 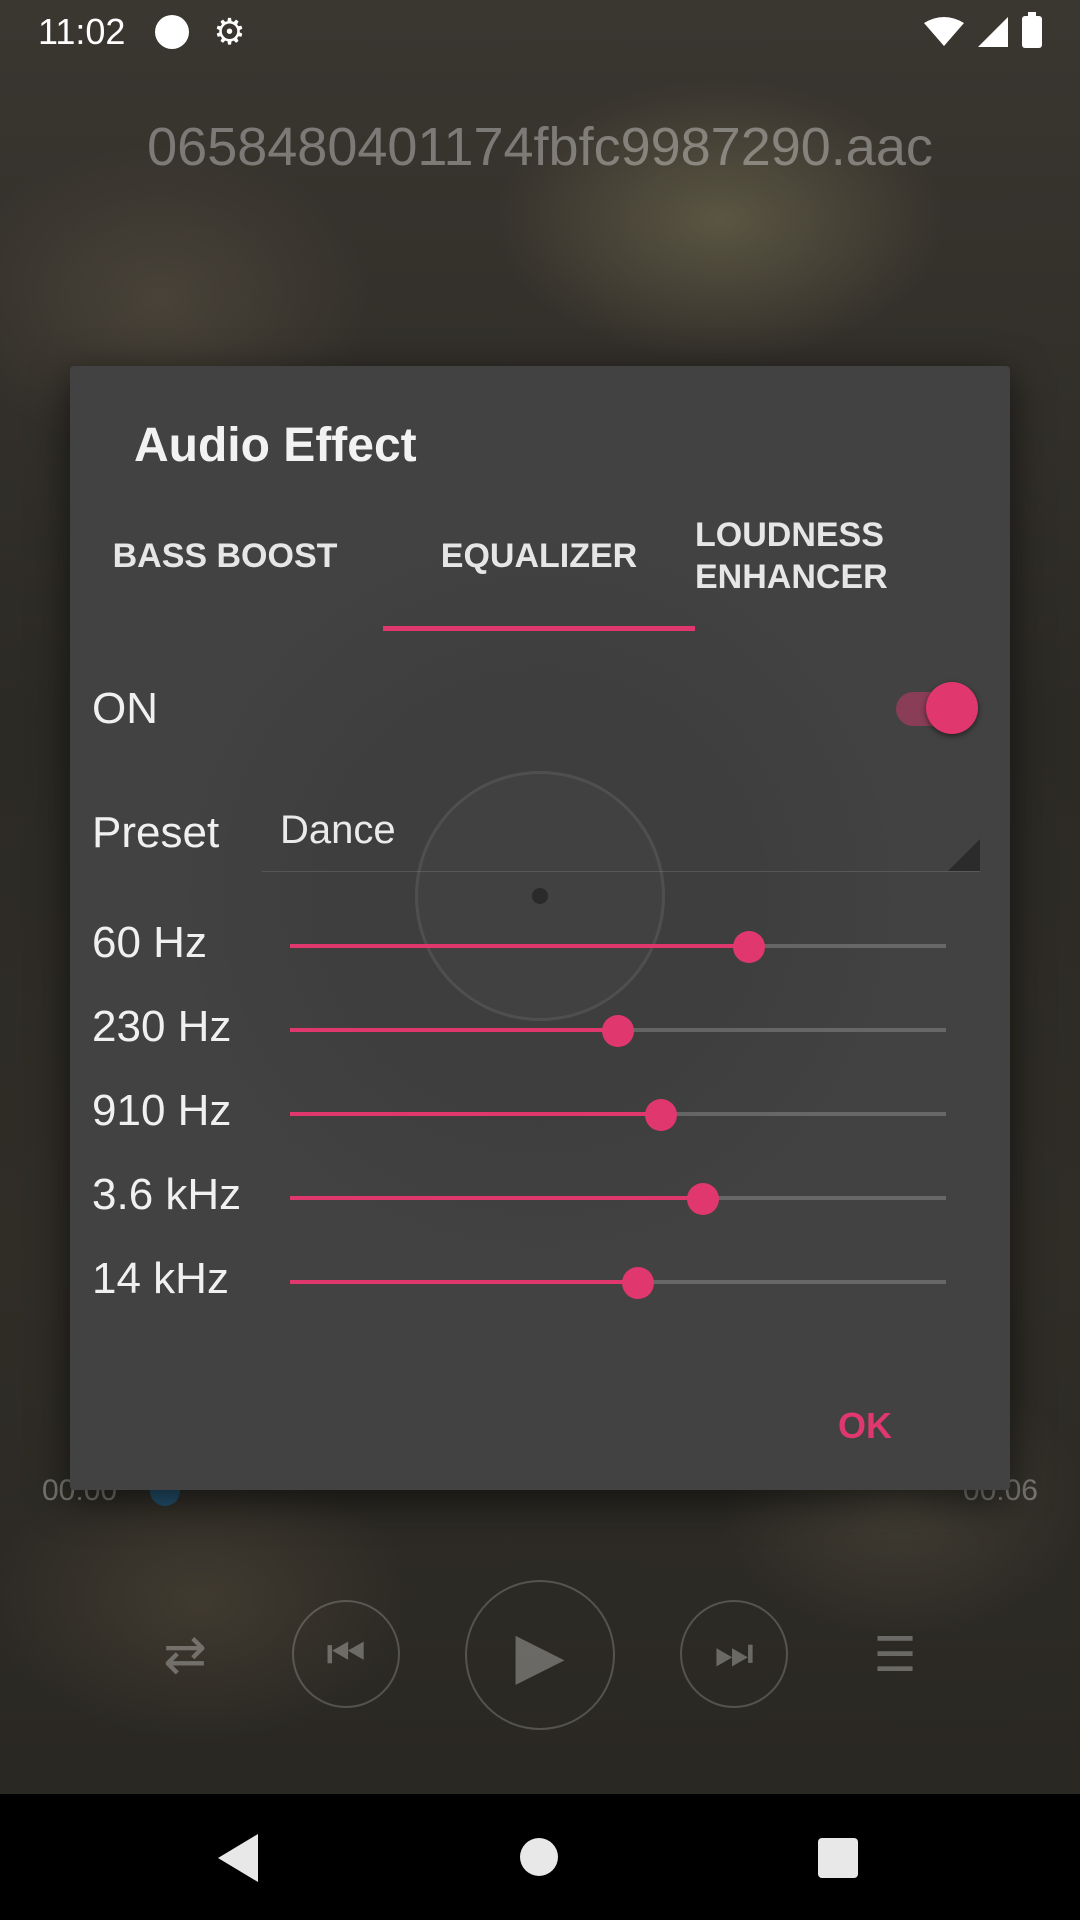 I want to click on tab-indicator, so click(x=539, y=628).